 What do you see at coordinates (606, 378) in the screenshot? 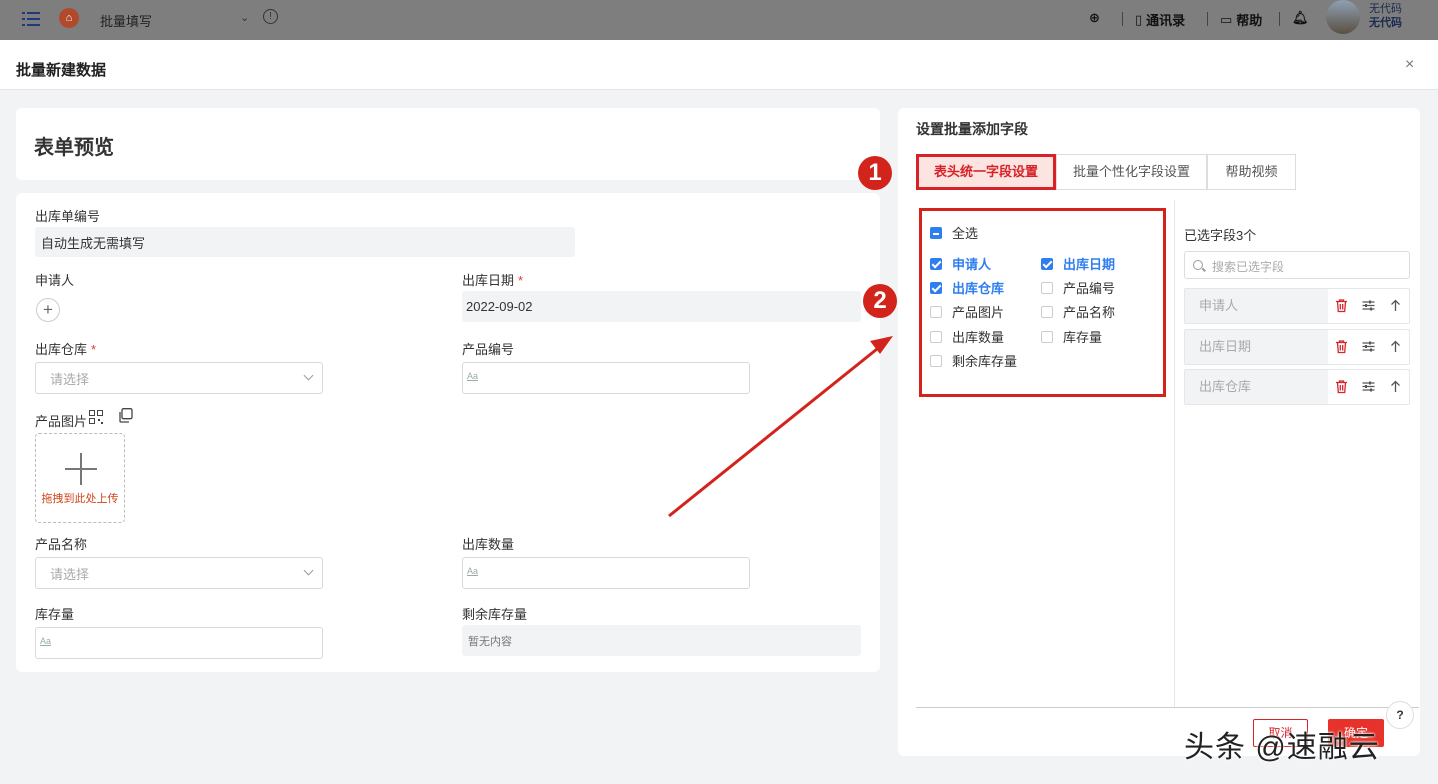
I see `product-code-input: Aa` at bounding box center [606, 378].